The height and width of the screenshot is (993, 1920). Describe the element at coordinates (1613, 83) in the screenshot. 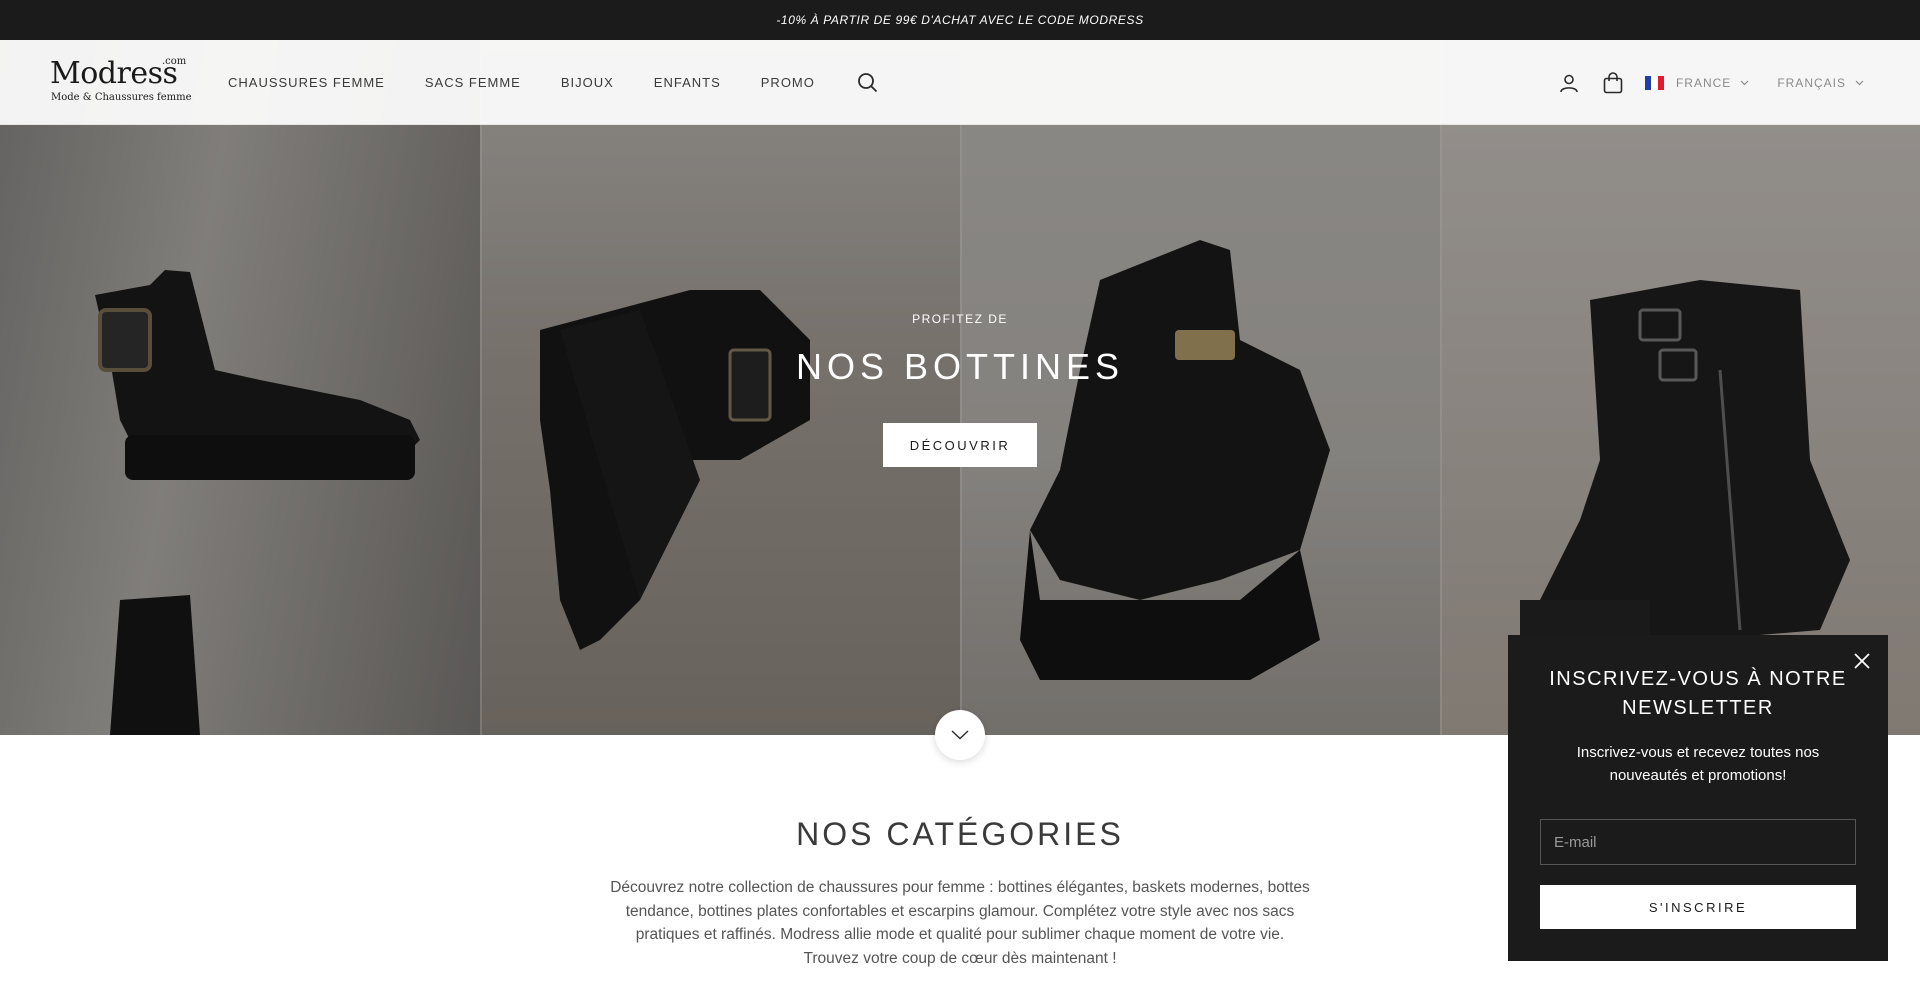

I see `shopping-bag-icon` at that location.